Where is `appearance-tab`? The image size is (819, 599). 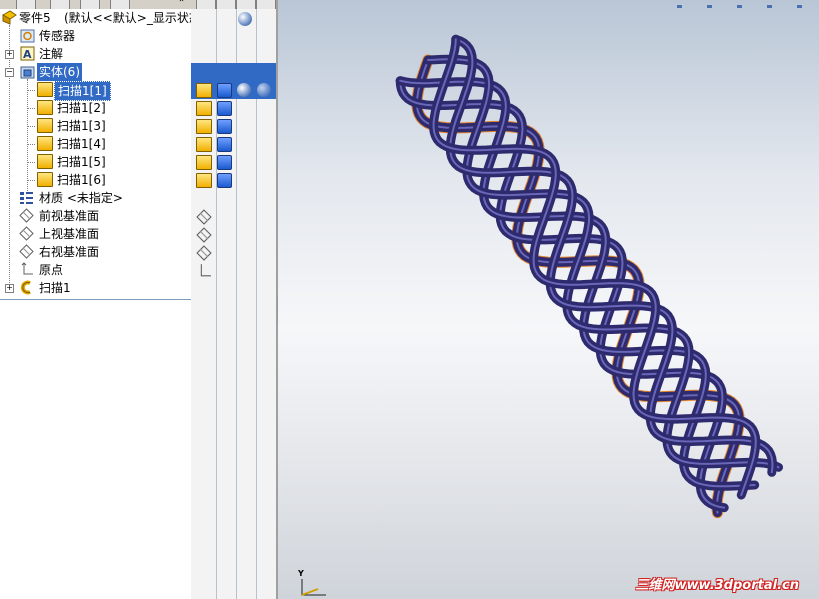 appearance-tab is located at coordinates (226, 4).